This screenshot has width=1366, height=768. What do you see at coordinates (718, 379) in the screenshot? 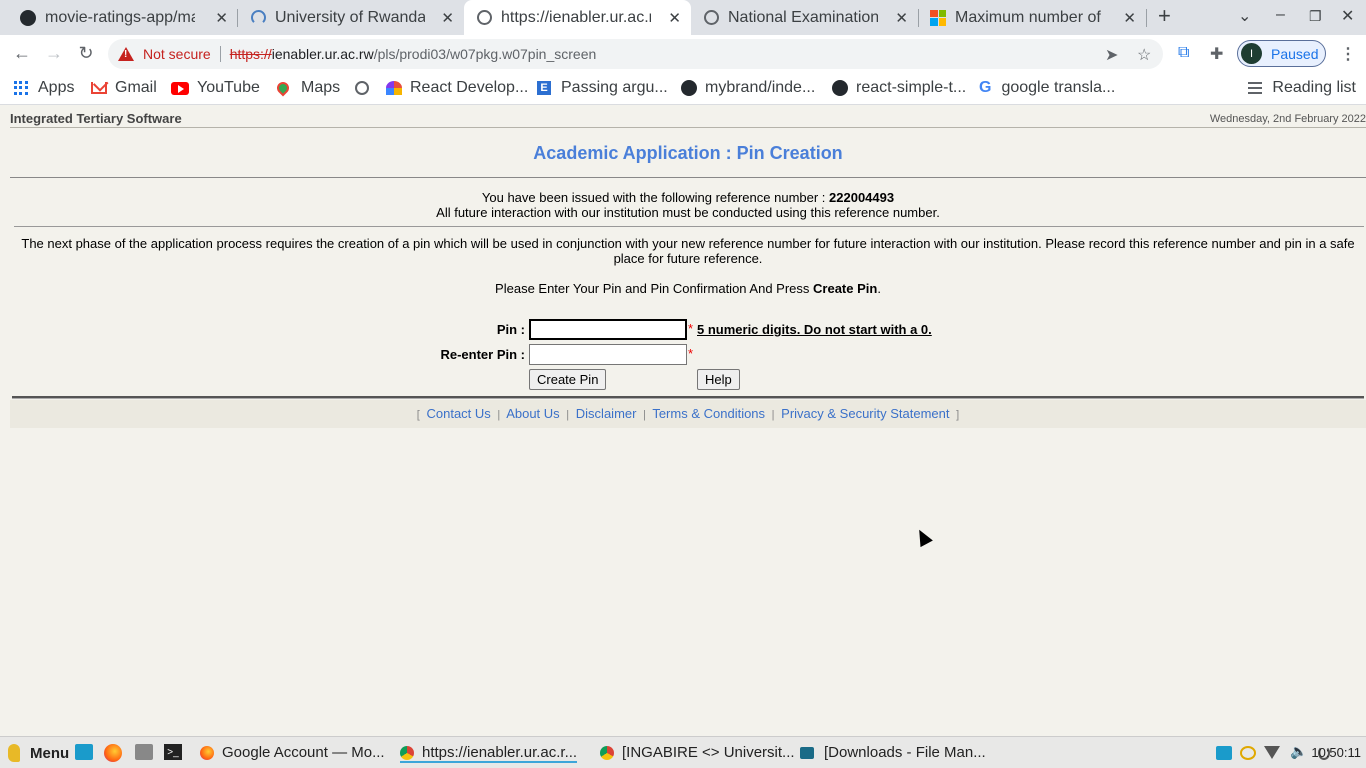
I see `help-button: Help` at bounding box center [718, 379].